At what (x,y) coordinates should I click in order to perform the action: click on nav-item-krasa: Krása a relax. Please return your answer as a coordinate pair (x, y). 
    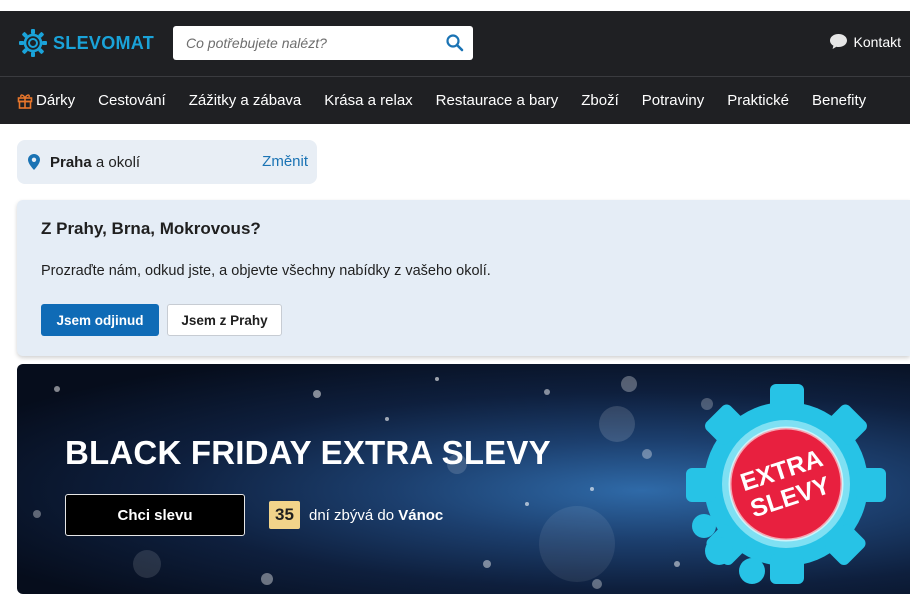
    Looking at the image, I should click on (368, 100).